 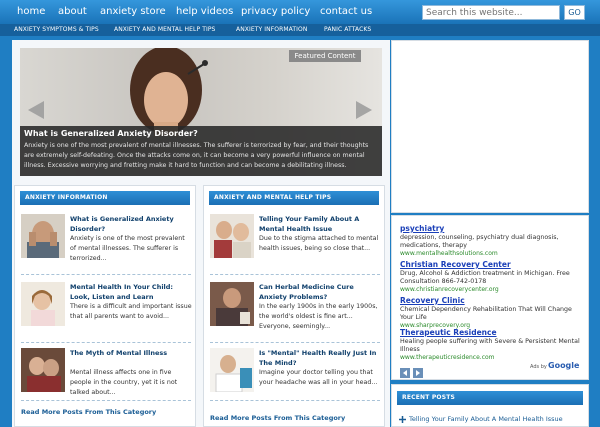 What do you see at coordinates (271, 30) in the screenshot?
I see `subnav-anxiety-information: ANXIETY INFORMATION` at bounding box center [271, 30].